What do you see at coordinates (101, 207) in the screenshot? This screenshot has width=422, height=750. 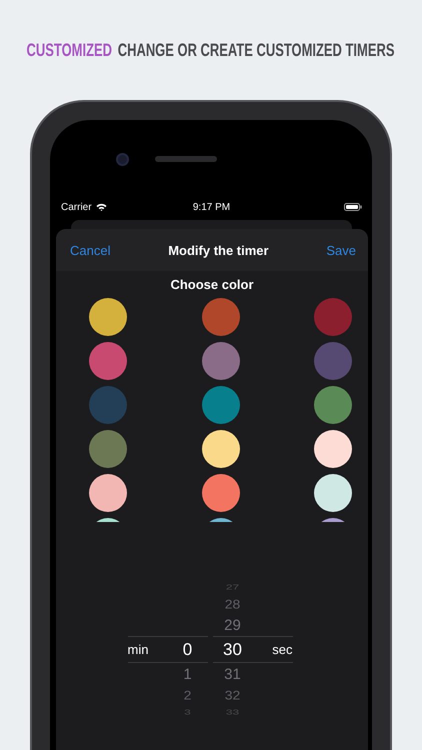 I see `wifi-icon` at bounding box center [101, 207].